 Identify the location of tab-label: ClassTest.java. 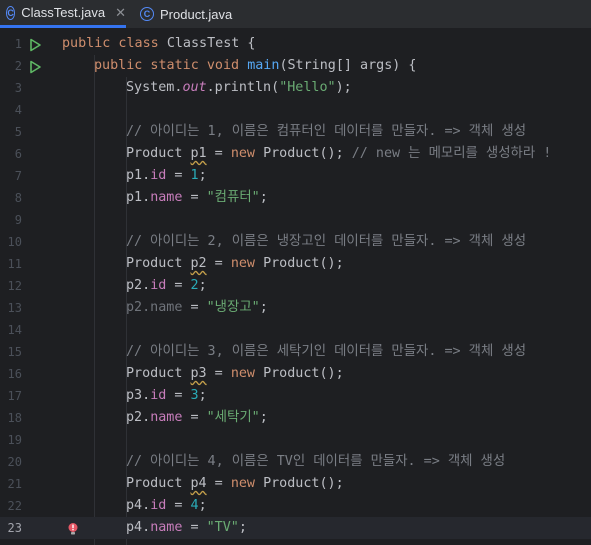
(63, 12).